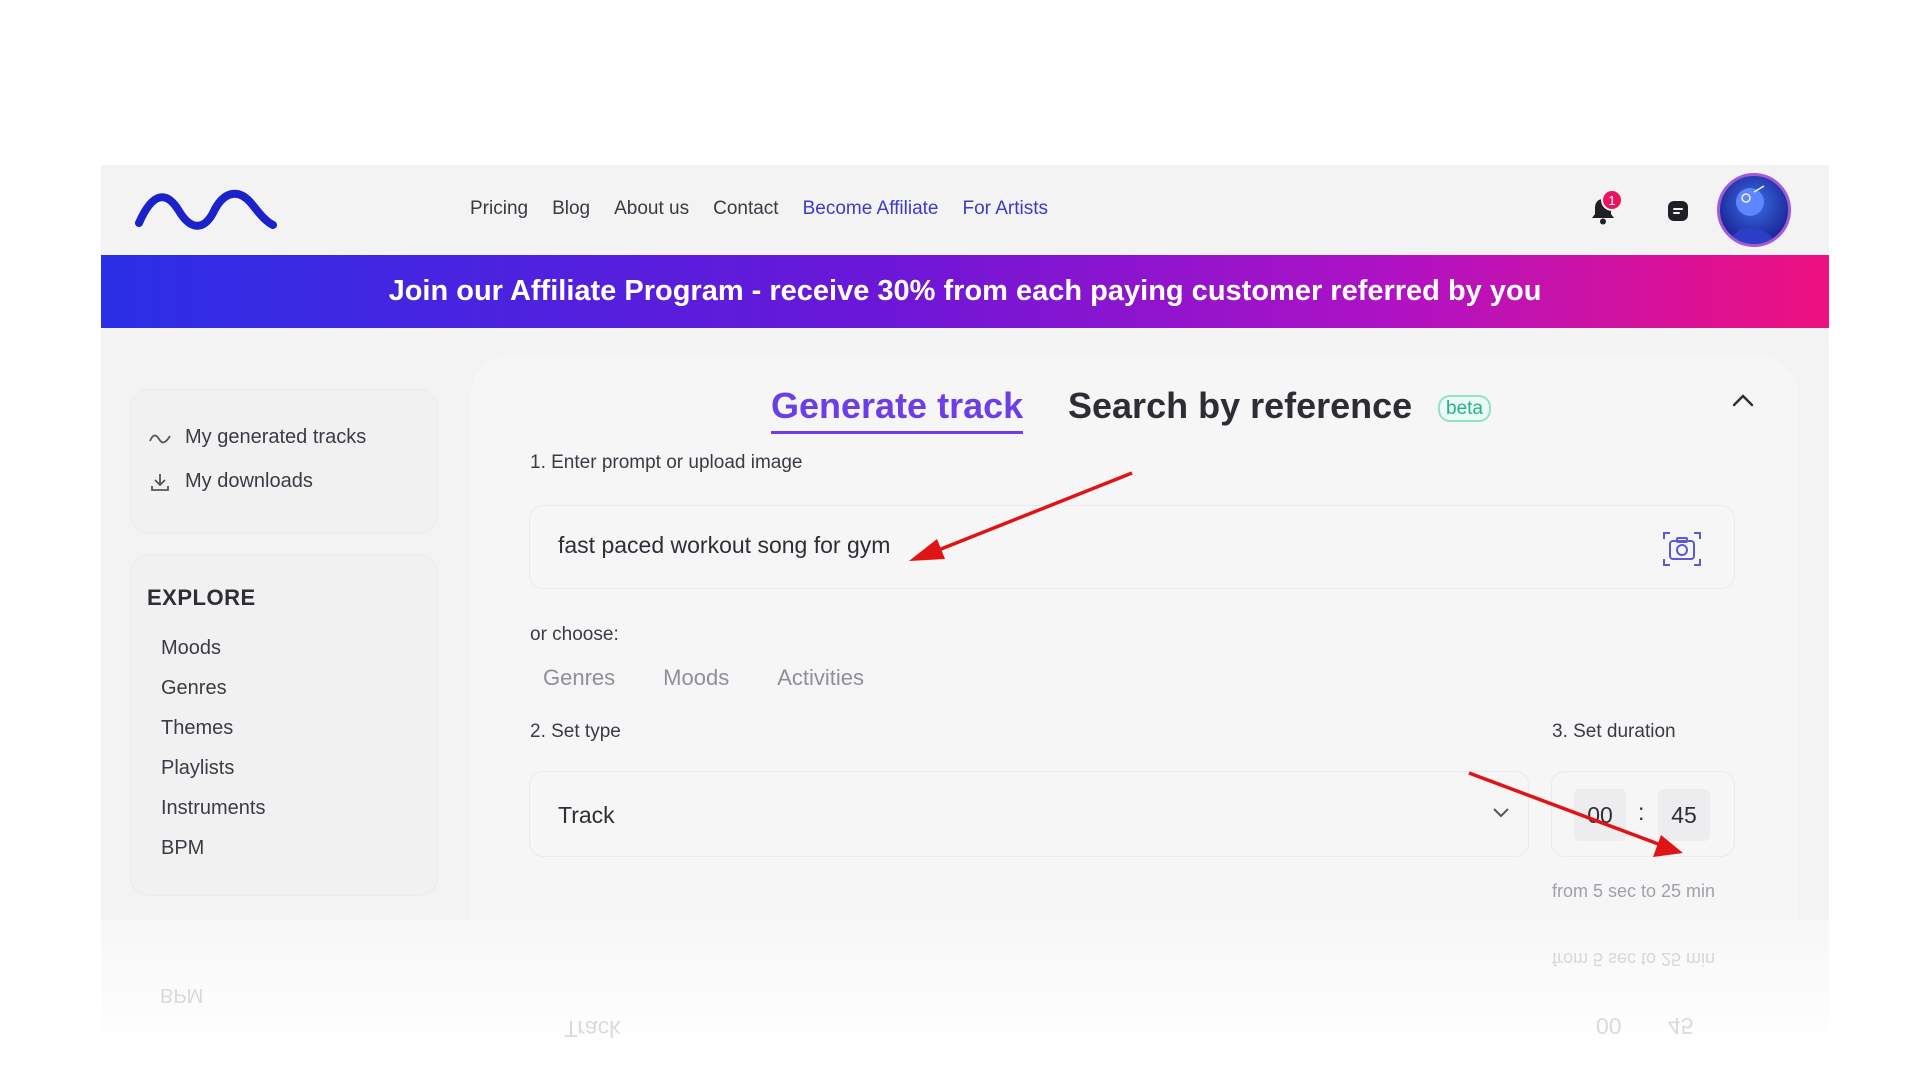 This screenshot has height=1080, width=1920. Describe the element at coordinates (249, 481) in the screenshot. I see `sidebar-item-label: My downloads` at that location.